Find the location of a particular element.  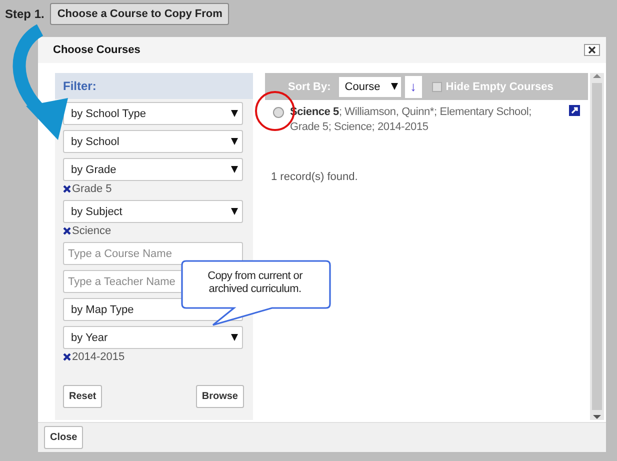

filter-select: by Subject is located at coordinates (153, 211).